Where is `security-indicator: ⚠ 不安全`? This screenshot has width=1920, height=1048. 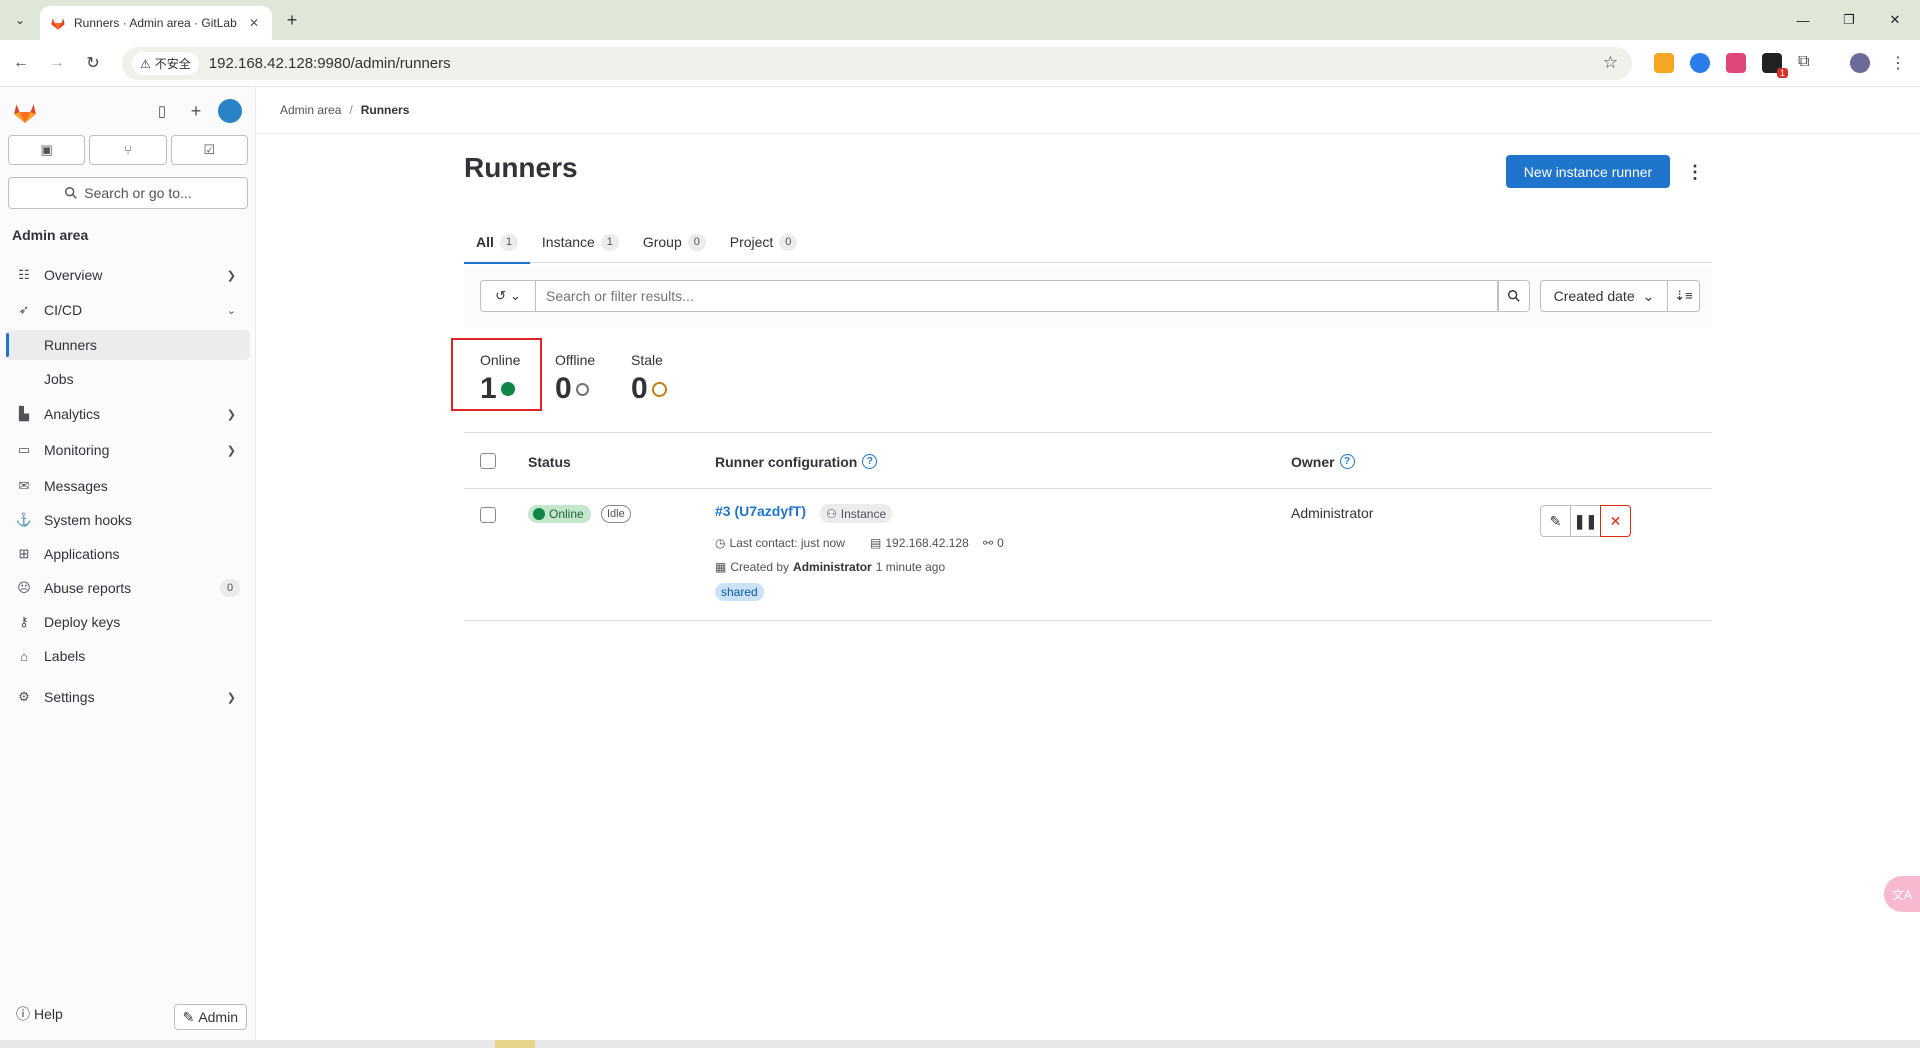 security-indicator: ⚠ 不安全 is located at coordinates (165, 63).